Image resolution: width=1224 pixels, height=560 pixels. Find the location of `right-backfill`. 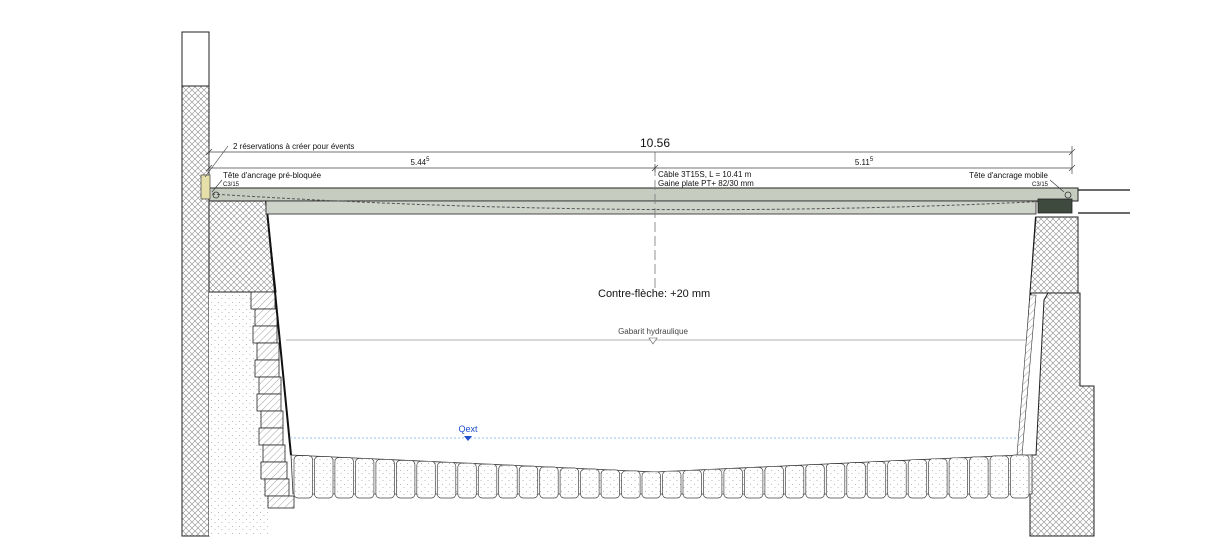

right-backfill is located at coordinates (1062, 414).